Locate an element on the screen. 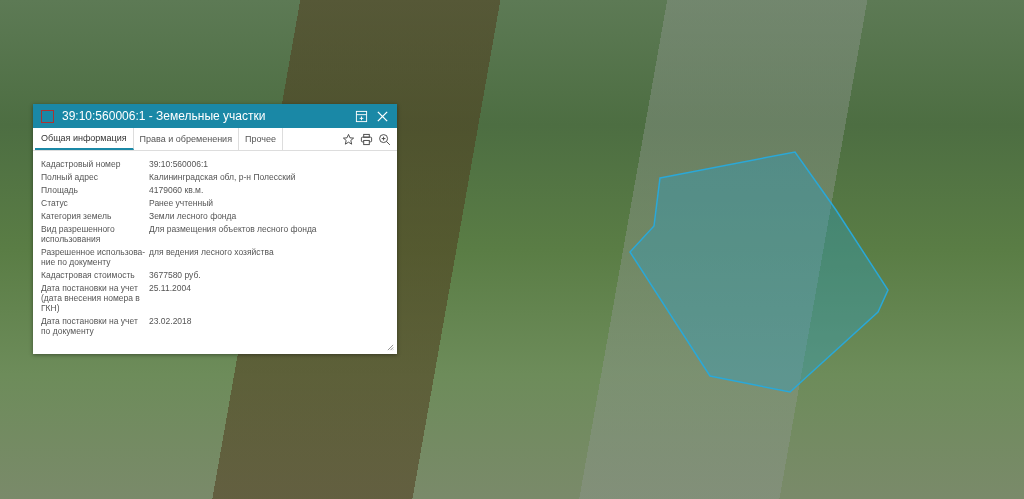 Image resolution: width=1024 pixels, height=499 pixels. field-value: 3677580 руб. is located at coordinates (175, 275).